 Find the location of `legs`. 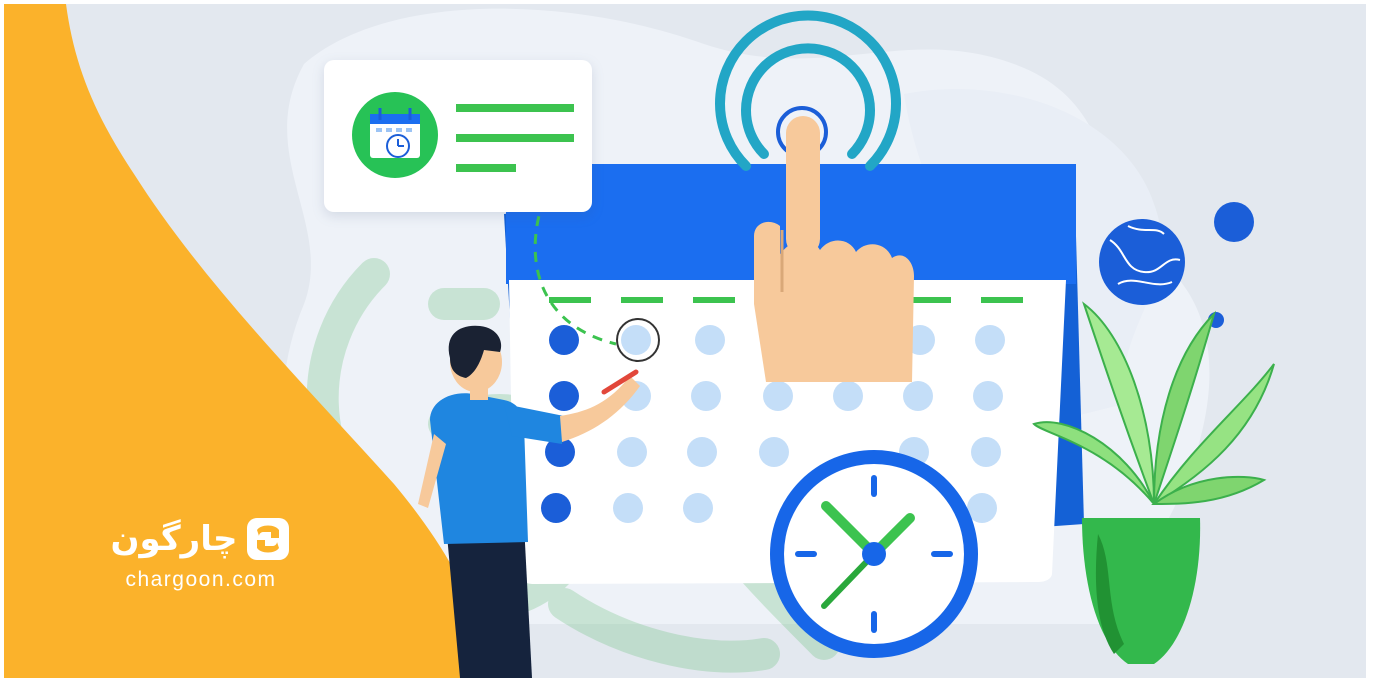

legs is located at coordinates (489, 601).